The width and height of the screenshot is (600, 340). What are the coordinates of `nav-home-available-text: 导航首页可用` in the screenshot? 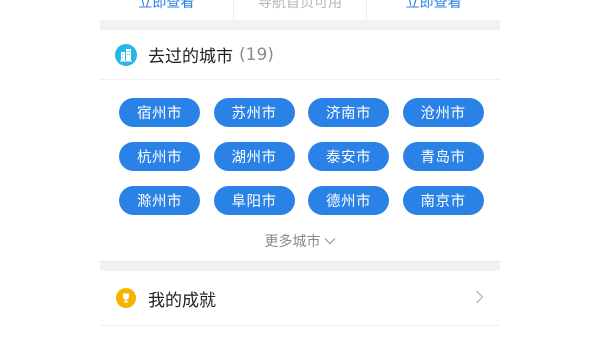 It's located at (301, 10).